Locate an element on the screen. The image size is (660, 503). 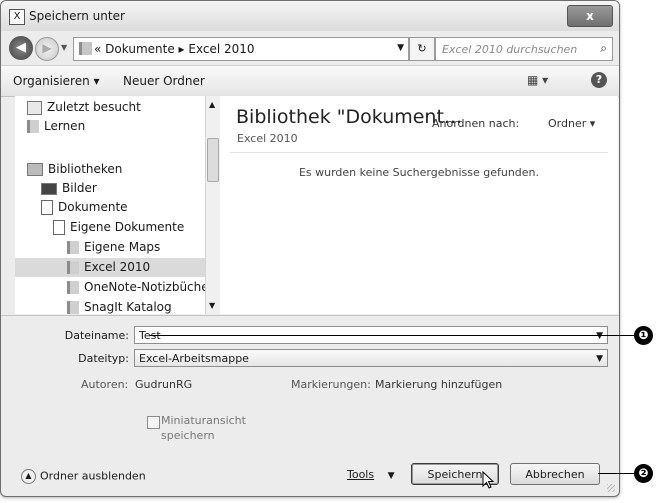
recent-places-icon is located at coordinates (34, 107).